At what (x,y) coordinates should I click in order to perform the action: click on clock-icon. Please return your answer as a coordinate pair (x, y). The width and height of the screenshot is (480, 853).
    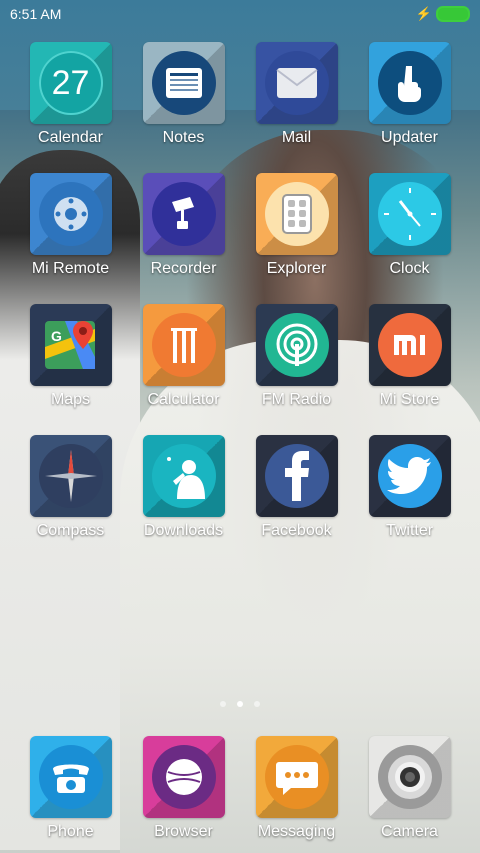
    Looking at the image, I should click on (409, 214).